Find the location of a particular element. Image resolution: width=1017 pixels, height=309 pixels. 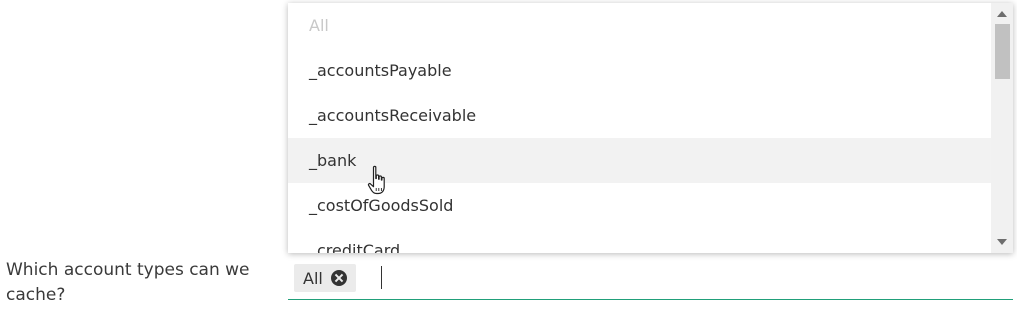

option-all: All is located at coordinates (319, 25).